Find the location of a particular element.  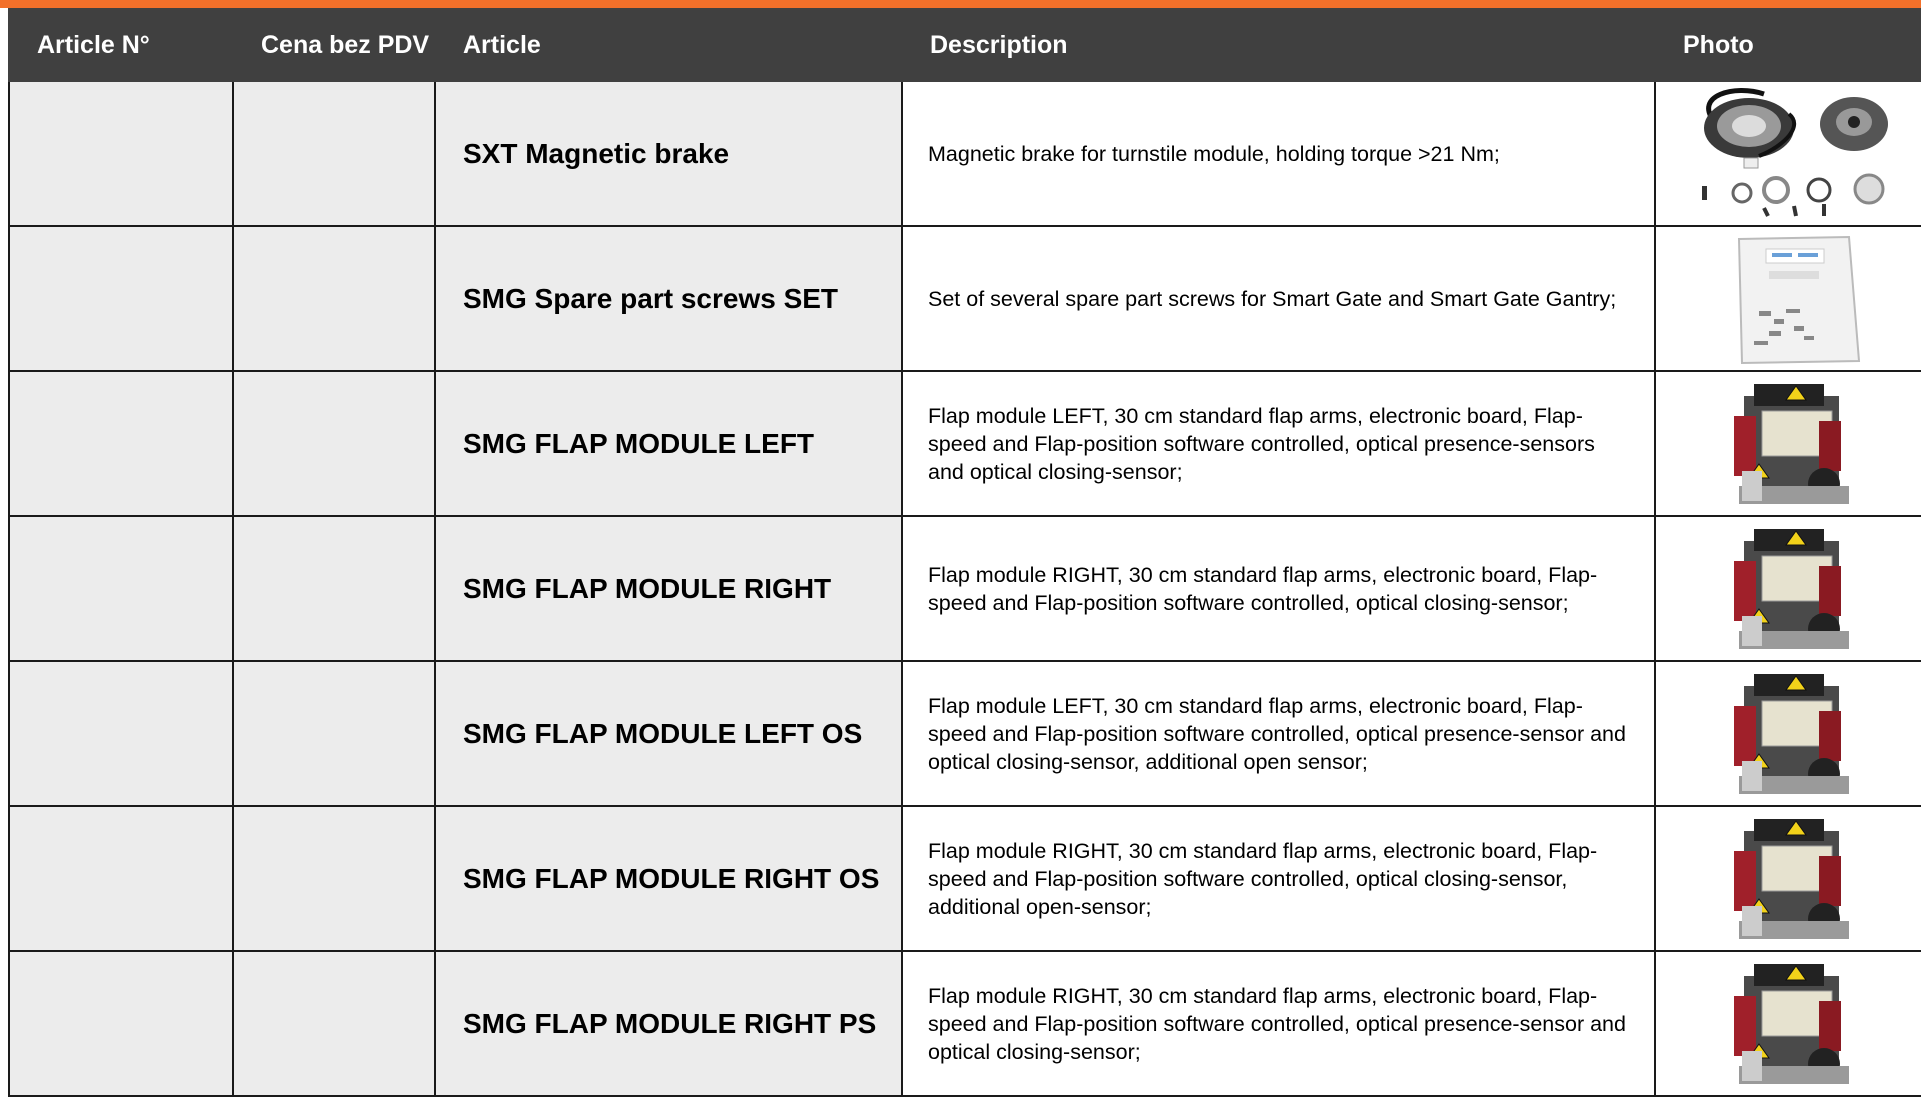

header-article-no: Article N° is located at coordinates (121, 45).